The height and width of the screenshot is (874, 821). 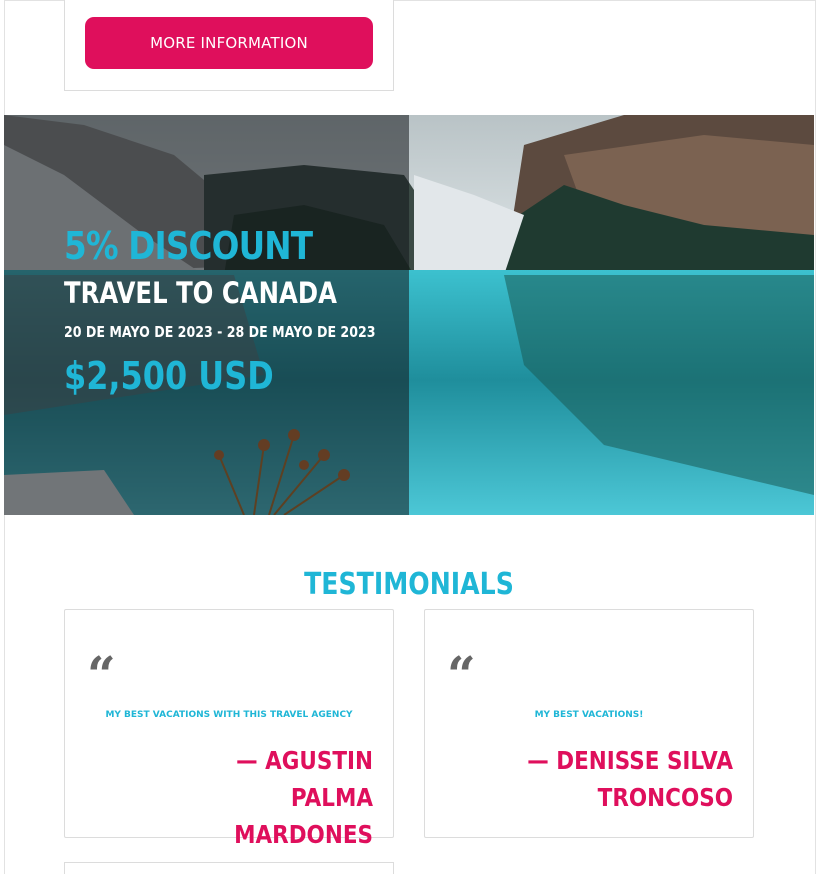 What do you see at coordinates (229, 868) in the screenshot?
I see `next-card` at bounding box center [229, 868].